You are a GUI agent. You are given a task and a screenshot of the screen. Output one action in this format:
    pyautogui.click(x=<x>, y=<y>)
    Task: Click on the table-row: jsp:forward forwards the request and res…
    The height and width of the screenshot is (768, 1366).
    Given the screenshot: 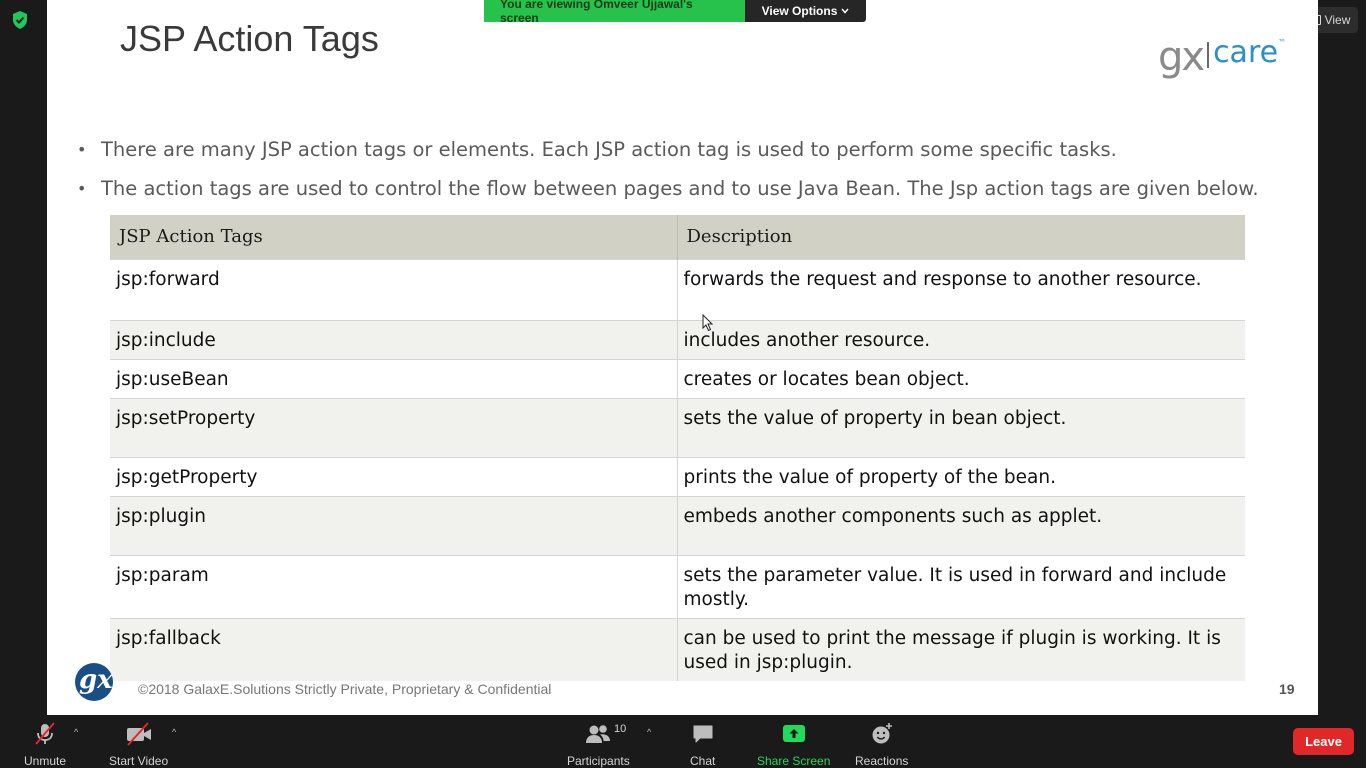 What is the action you would take?
    pyautogui.click(x=677, y=289)
    